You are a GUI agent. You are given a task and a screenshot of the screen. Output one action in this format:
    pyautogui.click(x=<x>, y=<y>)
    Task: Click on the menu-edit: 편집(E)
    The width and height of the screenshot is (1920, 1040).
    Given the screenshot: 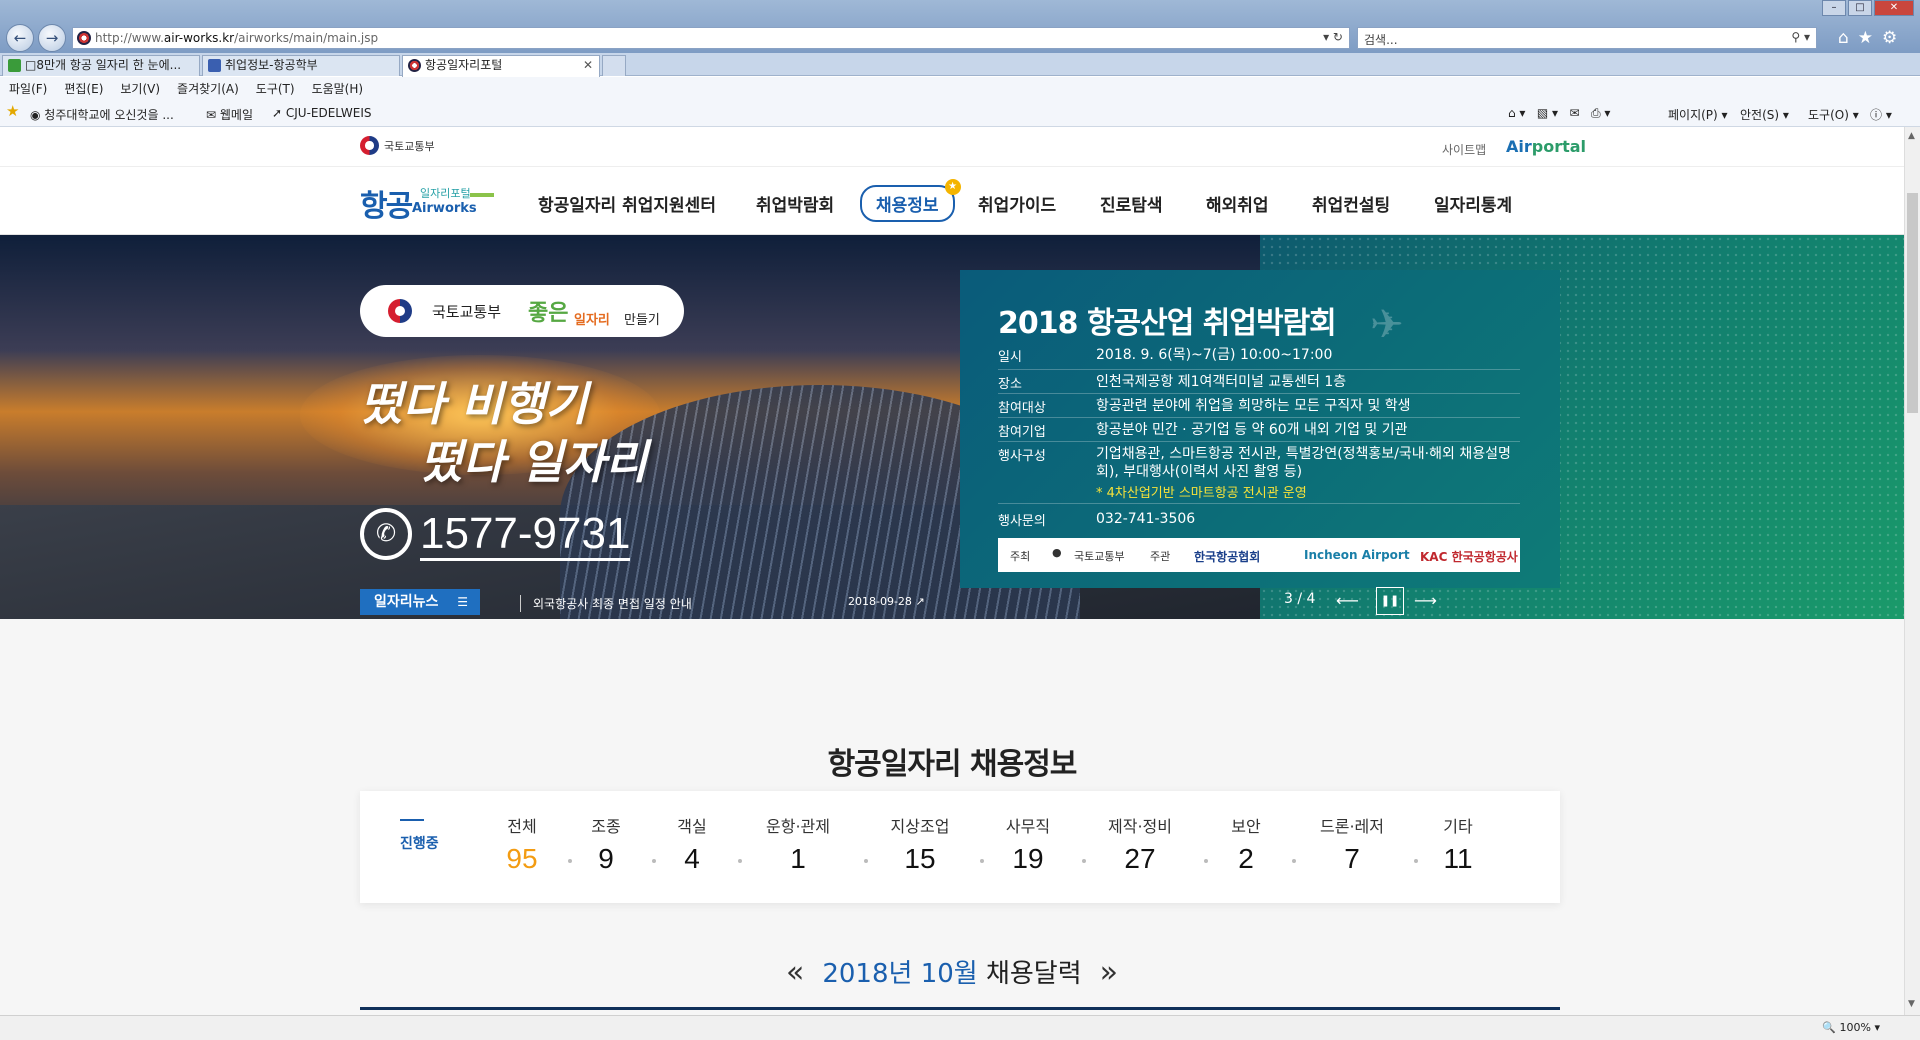 What is the action you would take?
    pyautogui.click(x=83, y=87)
    